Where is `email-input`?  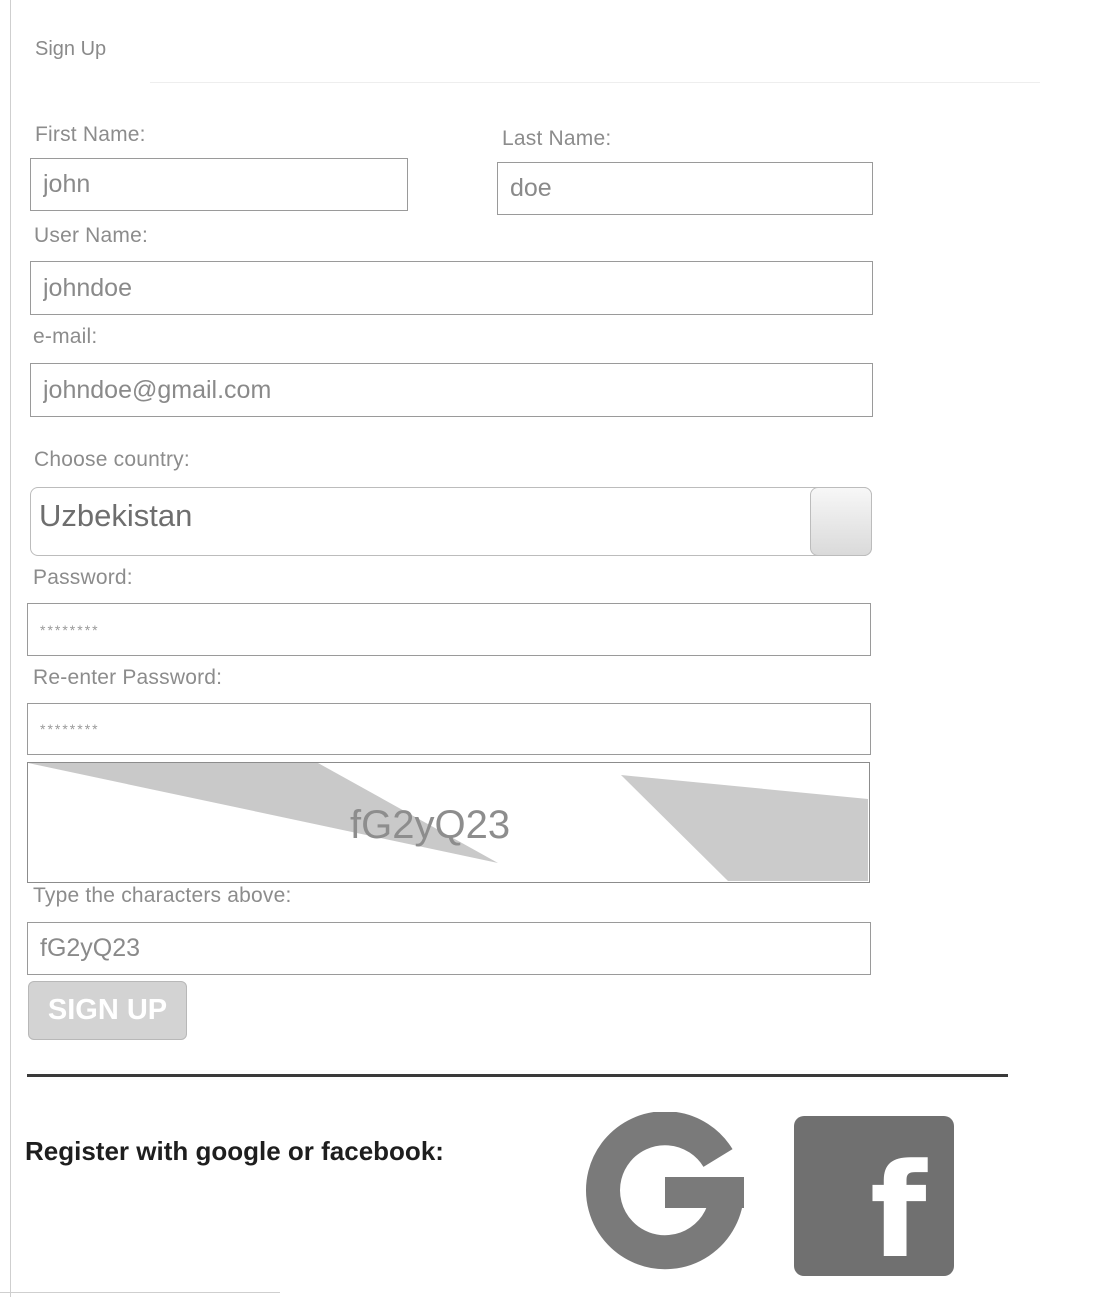
email-input is located at coordinates (451, 390).